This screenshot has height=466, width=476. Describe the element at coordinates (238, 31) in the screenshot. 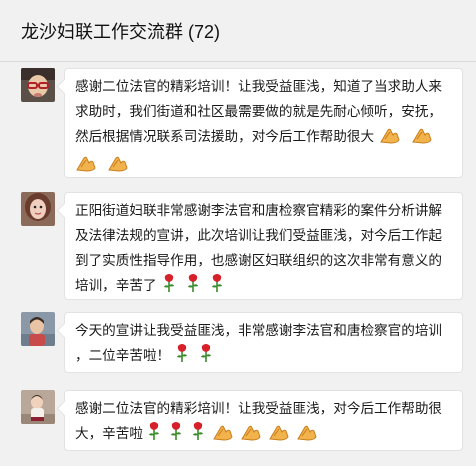

I see `chat-header: 龙沙妇联工作交流群 (72)` at that location.